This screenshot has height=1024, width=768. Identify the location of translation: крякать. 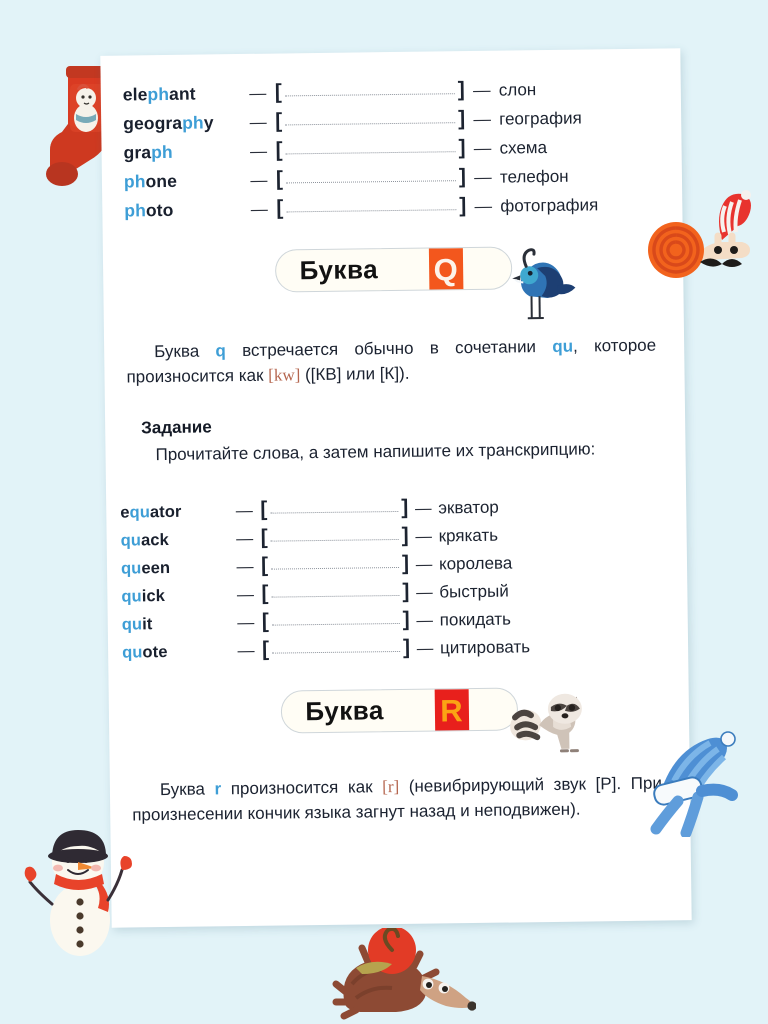
(468, 535).